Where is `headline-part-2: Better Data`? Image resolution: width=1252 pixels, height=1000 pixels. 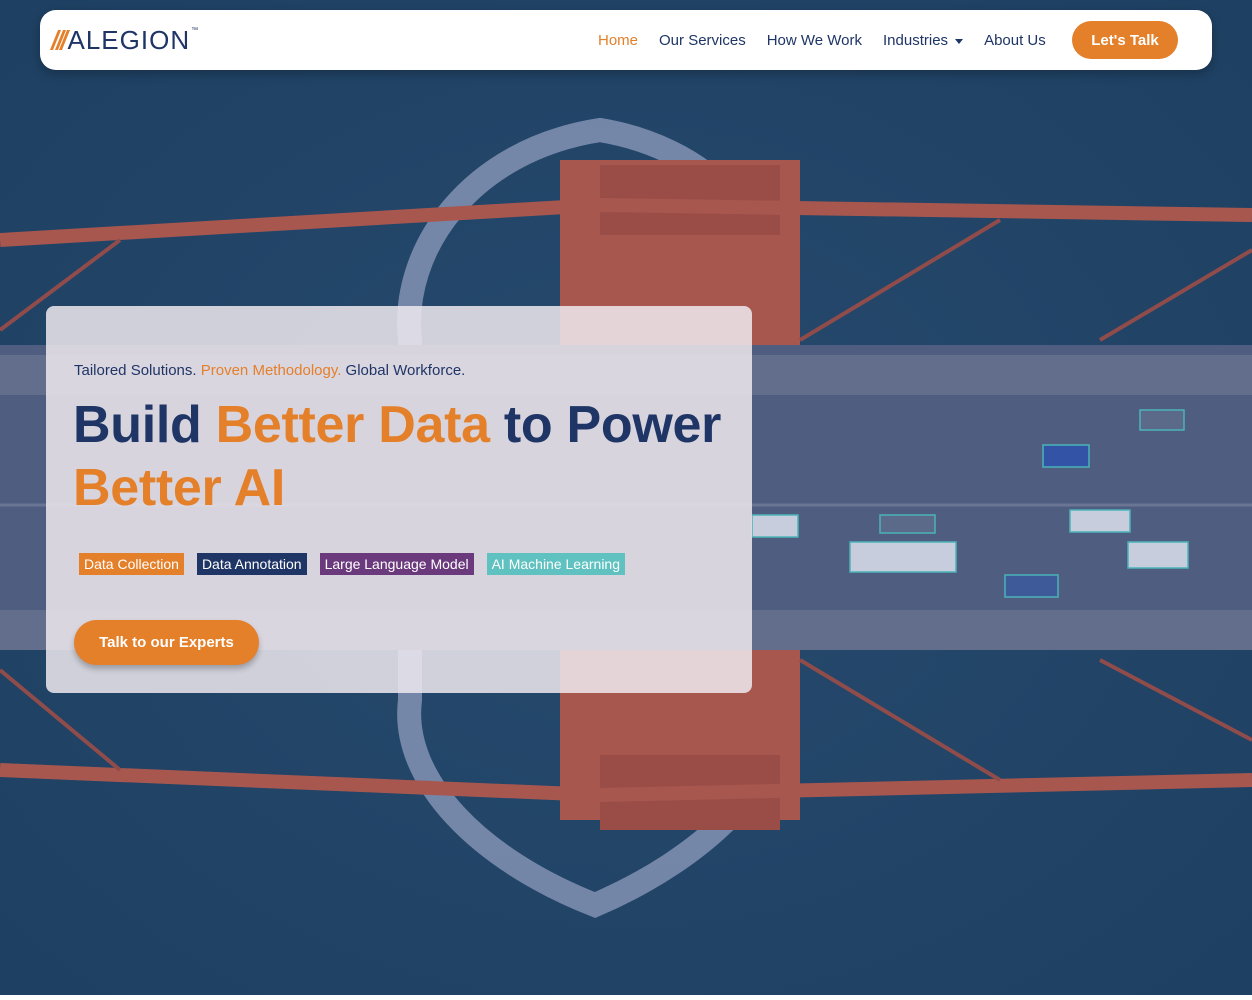
headline-part-2: Better Data is located at coordinates (352, 425).